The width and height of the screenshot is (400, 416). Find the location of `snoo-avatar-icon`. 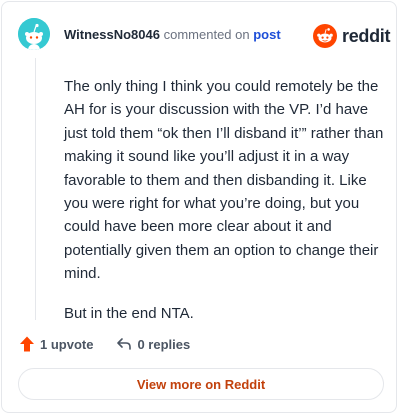

snoo-avatar-icon is located at coordinates (34, 34).